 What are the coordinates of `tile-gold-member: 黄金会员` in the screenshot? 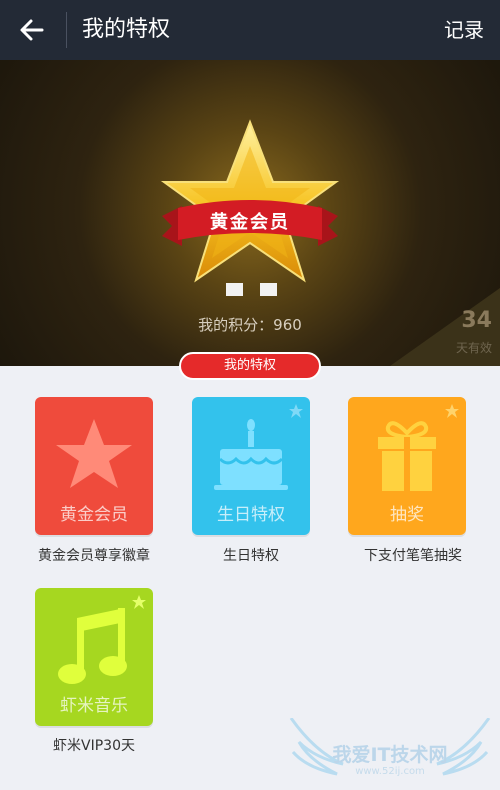 It's located at (94, 466).